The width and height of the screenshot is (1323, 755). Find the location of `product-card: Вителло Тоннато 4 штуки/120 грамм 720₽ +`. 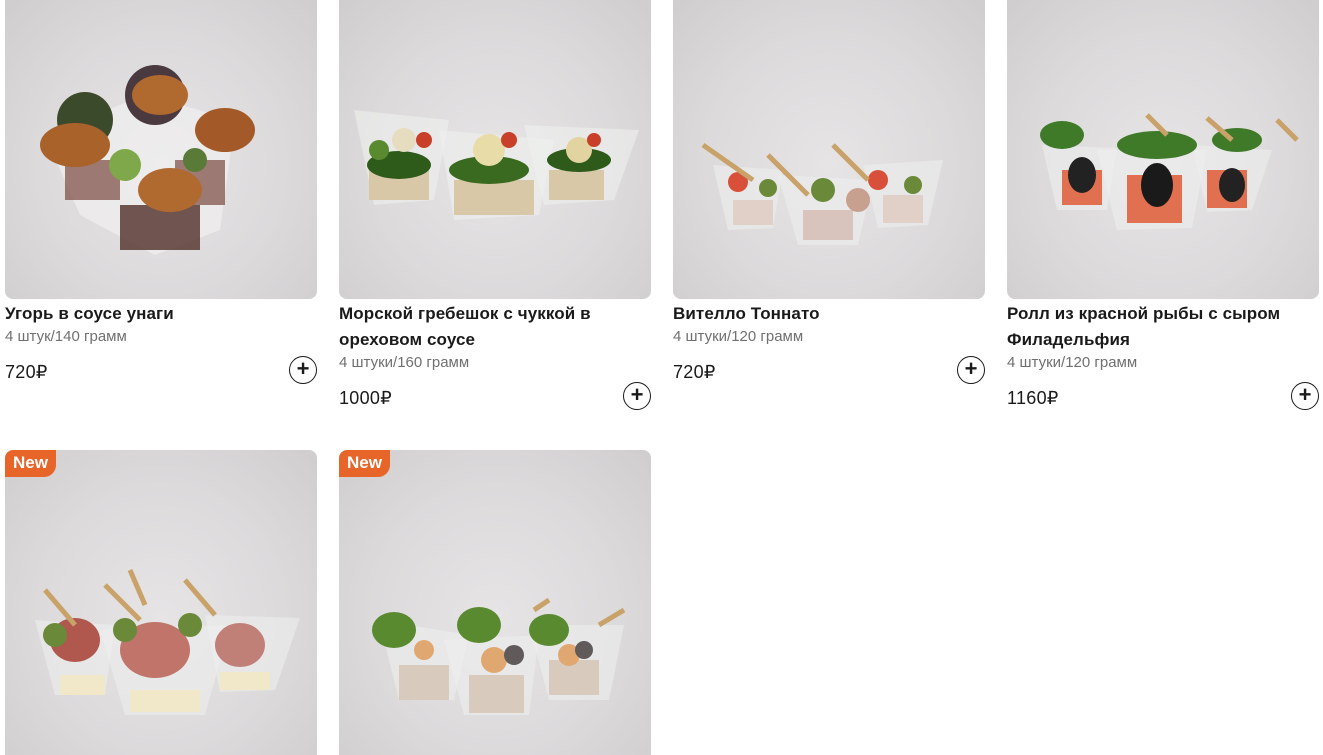

product-card: Вителло Тоннато 4 штуки/120 грамм 720₽ + is located at coordinates (829, 195).